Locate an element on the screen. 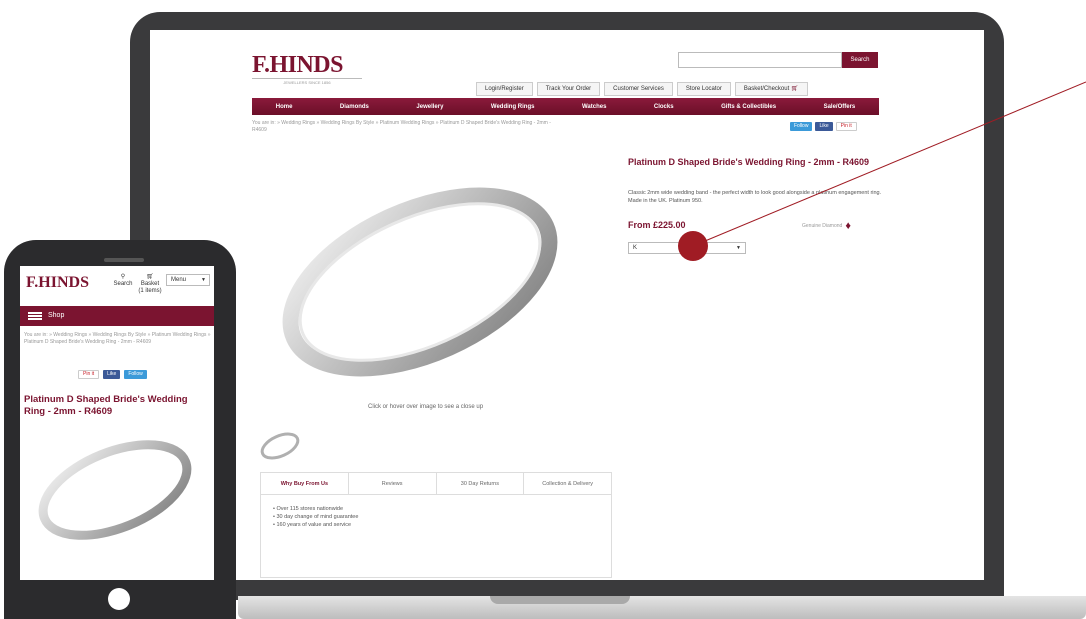  annotation-line is located at coordinates (889, 164).